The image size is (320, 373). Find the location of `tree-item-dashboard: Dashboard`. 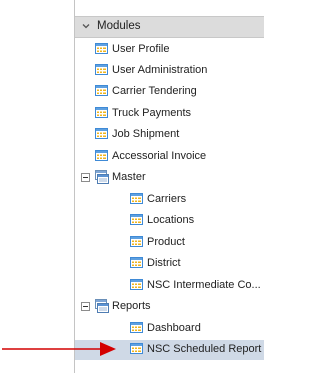

tree-item-dashboard: Dashboard is located at coordinates (169, 329).